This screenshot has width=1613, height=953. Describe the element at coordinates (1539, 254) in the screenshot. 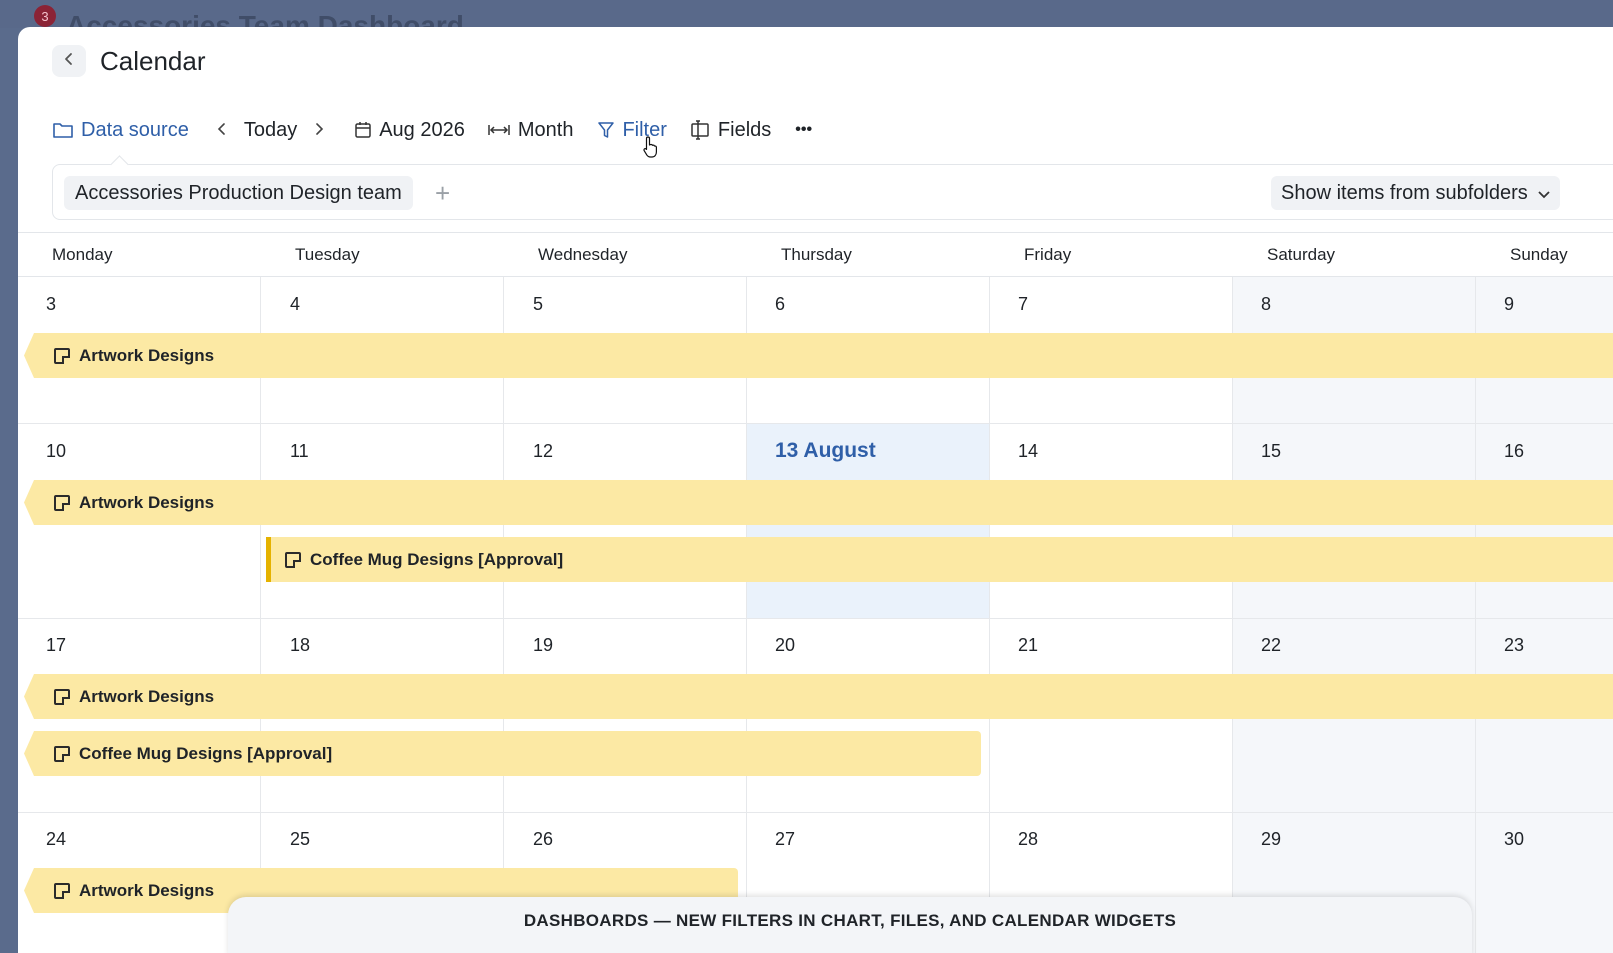

I see `weekday-header: Sunday` at that location.